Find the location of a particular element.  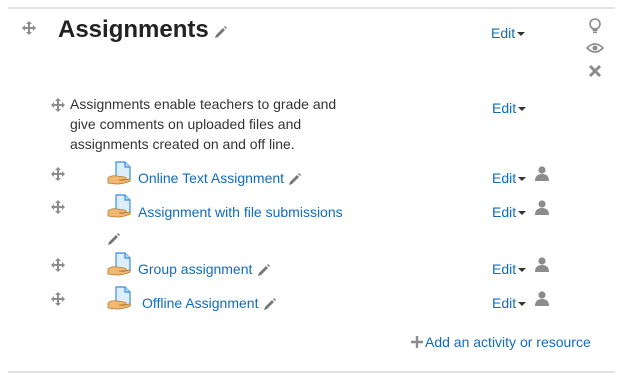

close-icon is located at coordinates (595, 71).